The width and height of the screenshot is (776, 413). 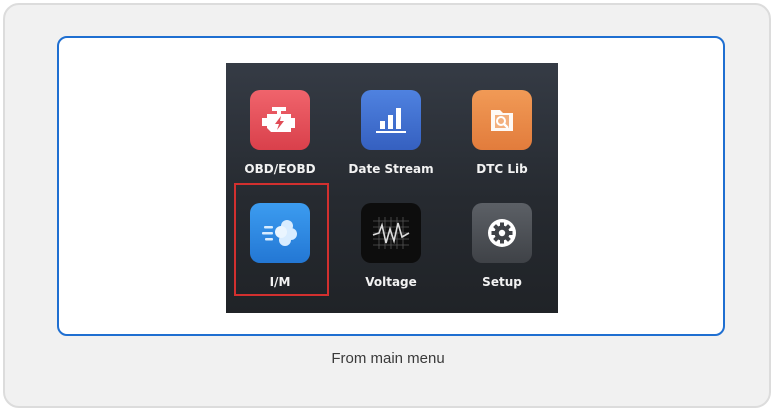 What do you see at coordinates (388, 358) in the screenshot?
I see `caption: From main menu` at bounding box center [388, 358].